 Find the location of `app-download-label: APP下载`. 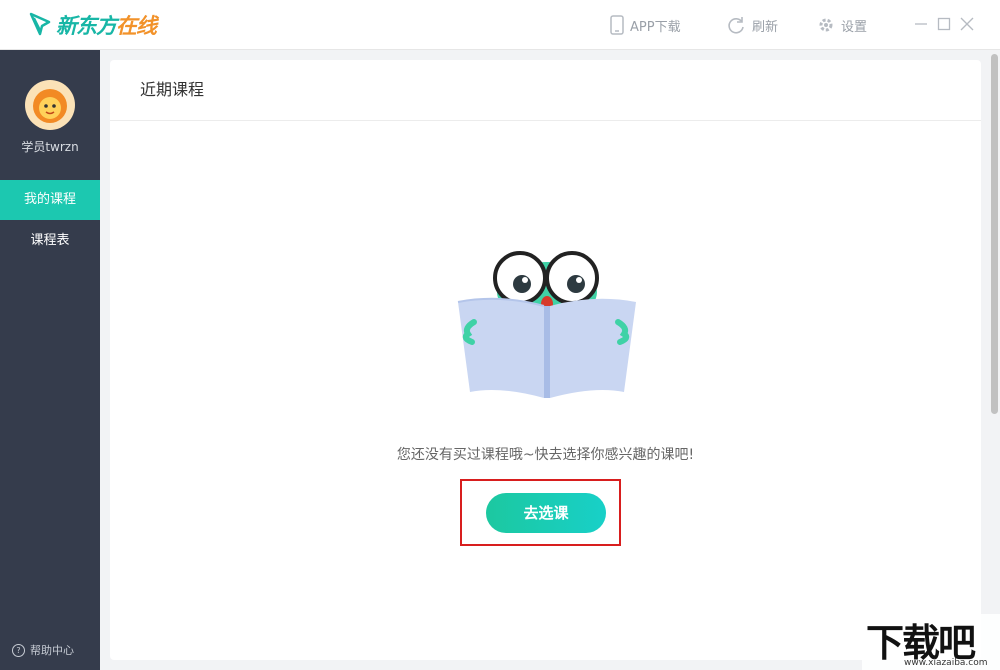

app-download-label: APP下载 is located at coordinates (655, 27).